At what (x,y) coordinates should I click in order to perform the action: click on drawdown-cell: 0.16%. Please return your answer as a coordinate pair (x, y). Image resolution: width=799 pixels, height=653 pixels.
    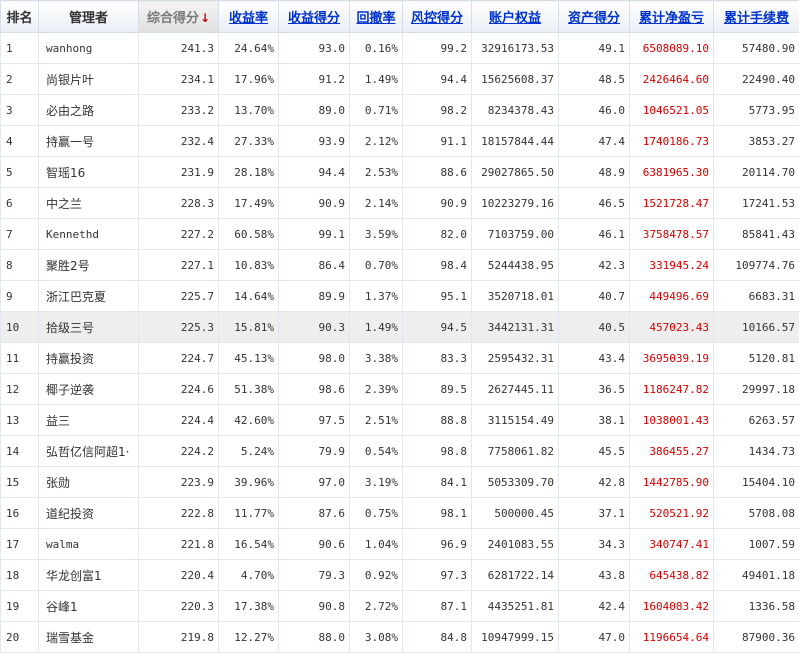
    Looking at the image, I should click on (376, 48).